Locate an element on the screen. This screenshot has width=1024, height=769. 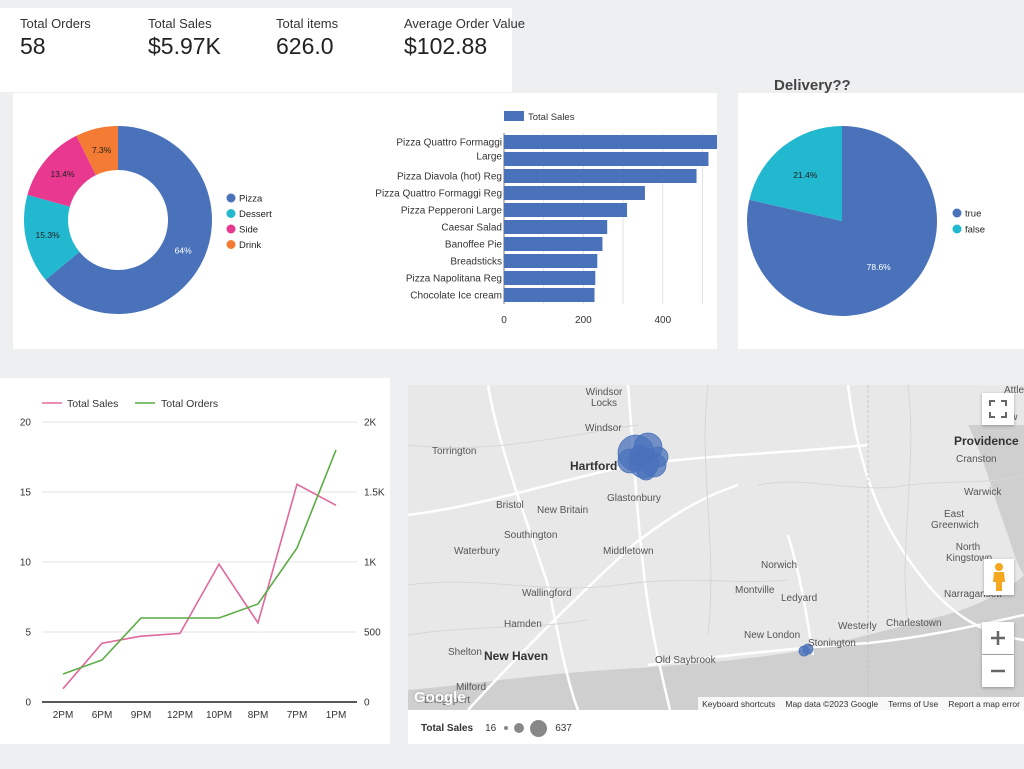
map-label-new-britain: New Britain is located at coordinates (563, 510).